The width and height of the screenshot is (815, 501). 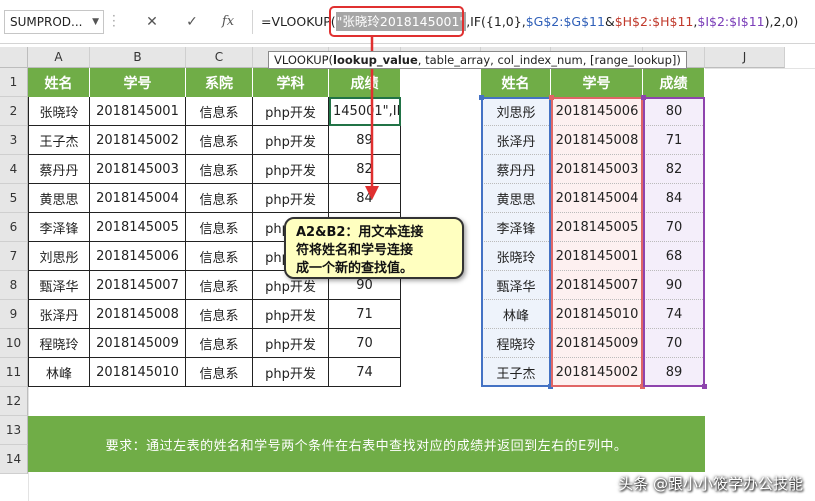 What do you see at coordinates (355, 250) in the screenshot?
I see `callout-line-2: 符将姓名和学号连接` at bounding box center [355, 250].